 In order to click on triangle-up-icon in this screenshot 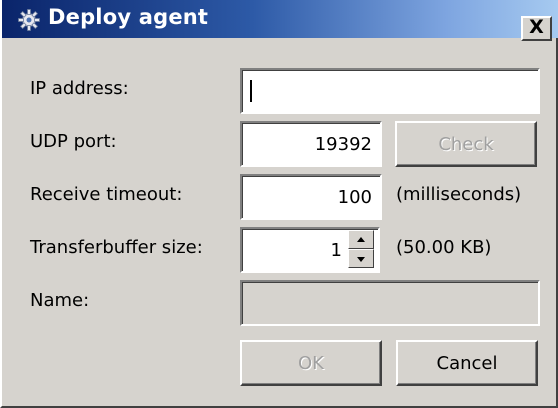, I will do `click(361, 239)`.